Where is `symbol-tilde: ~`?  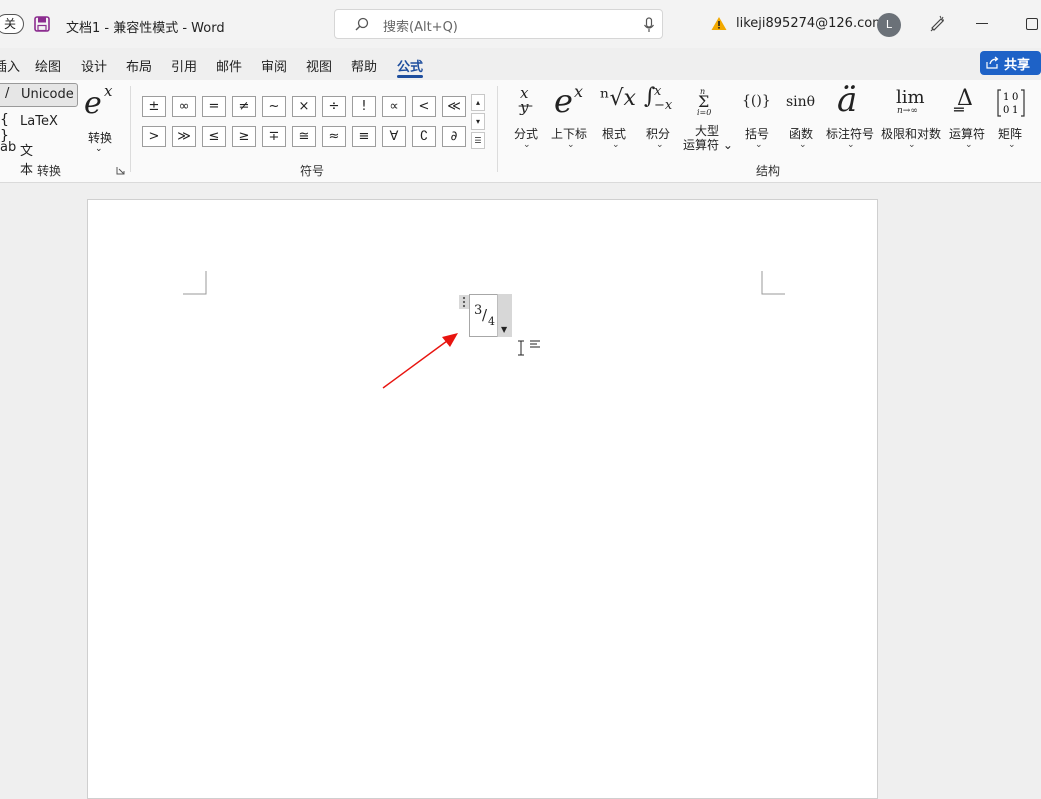 symbol-tilde: ~ is located at coordinates (274, 106).